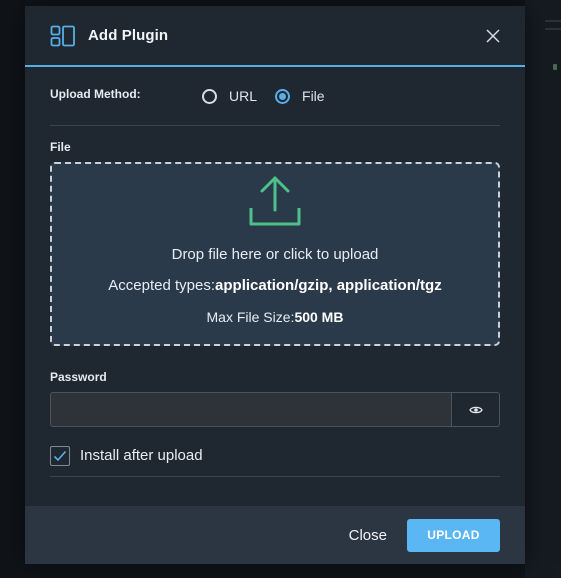  Describe the element at coordinates (543, 67) in the screenshot. I see `background-status` at that location.